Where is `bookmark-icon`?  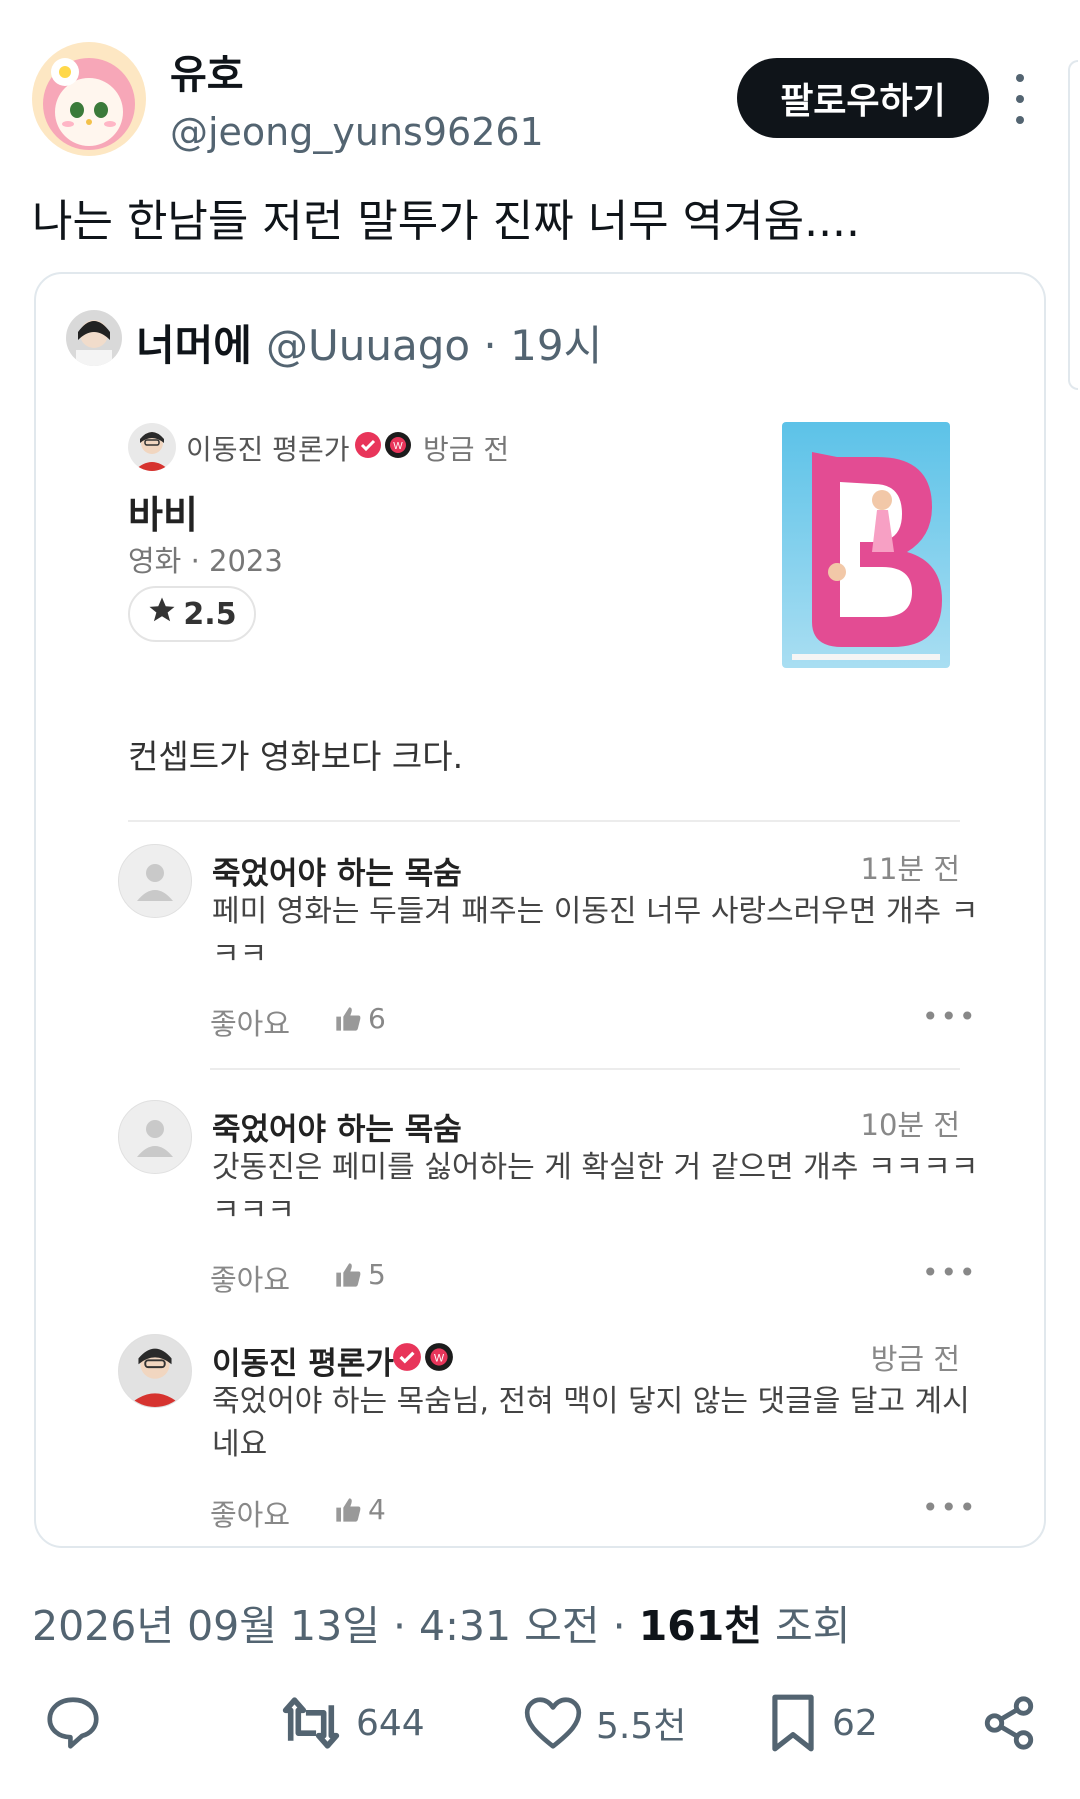
bookmark-icon is located at coordinates (793, 1723).